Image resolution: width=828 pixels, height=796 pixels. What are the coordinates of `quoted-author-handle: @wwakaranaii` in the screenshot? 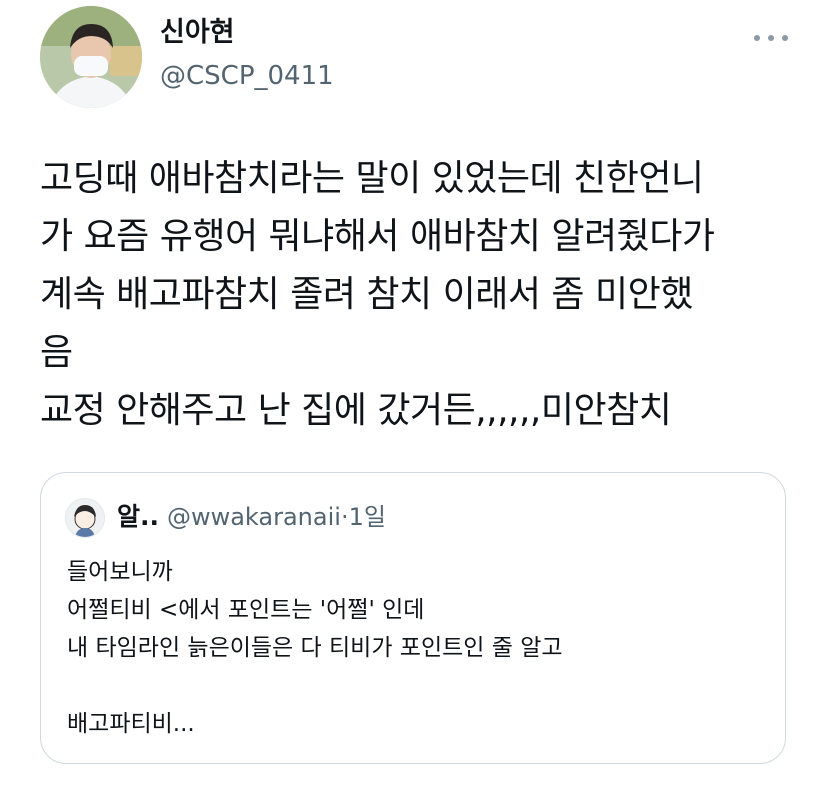 It's located at (254, 517).